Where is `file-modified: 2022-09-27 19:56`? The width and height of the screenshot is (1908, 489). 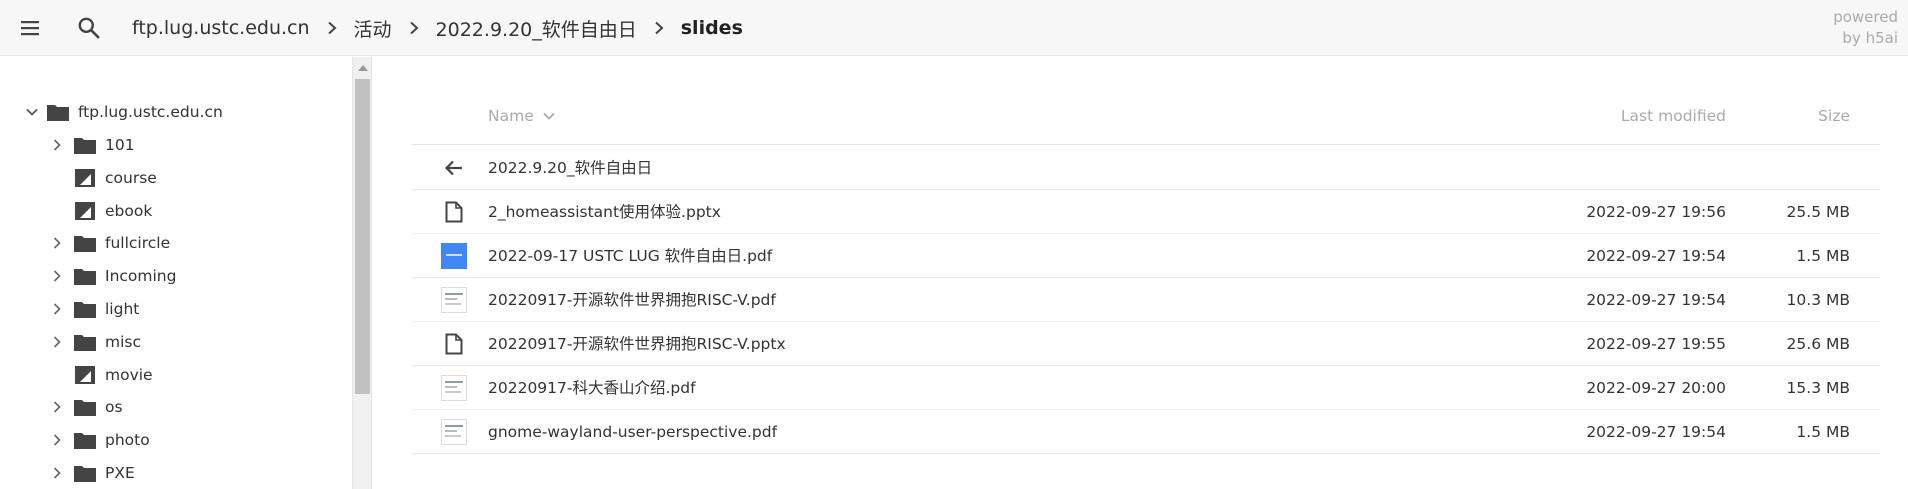
file-modified: 2022-09-27 19:56 is located at coordinates (1656, 212).